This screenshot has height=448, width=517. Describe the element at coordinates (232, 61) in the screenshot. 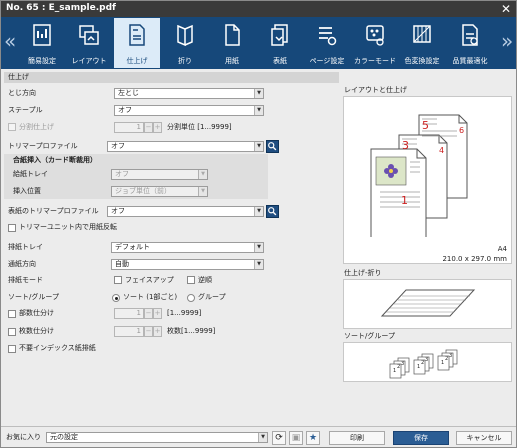

I see `tab-label: 用紙` at that location.